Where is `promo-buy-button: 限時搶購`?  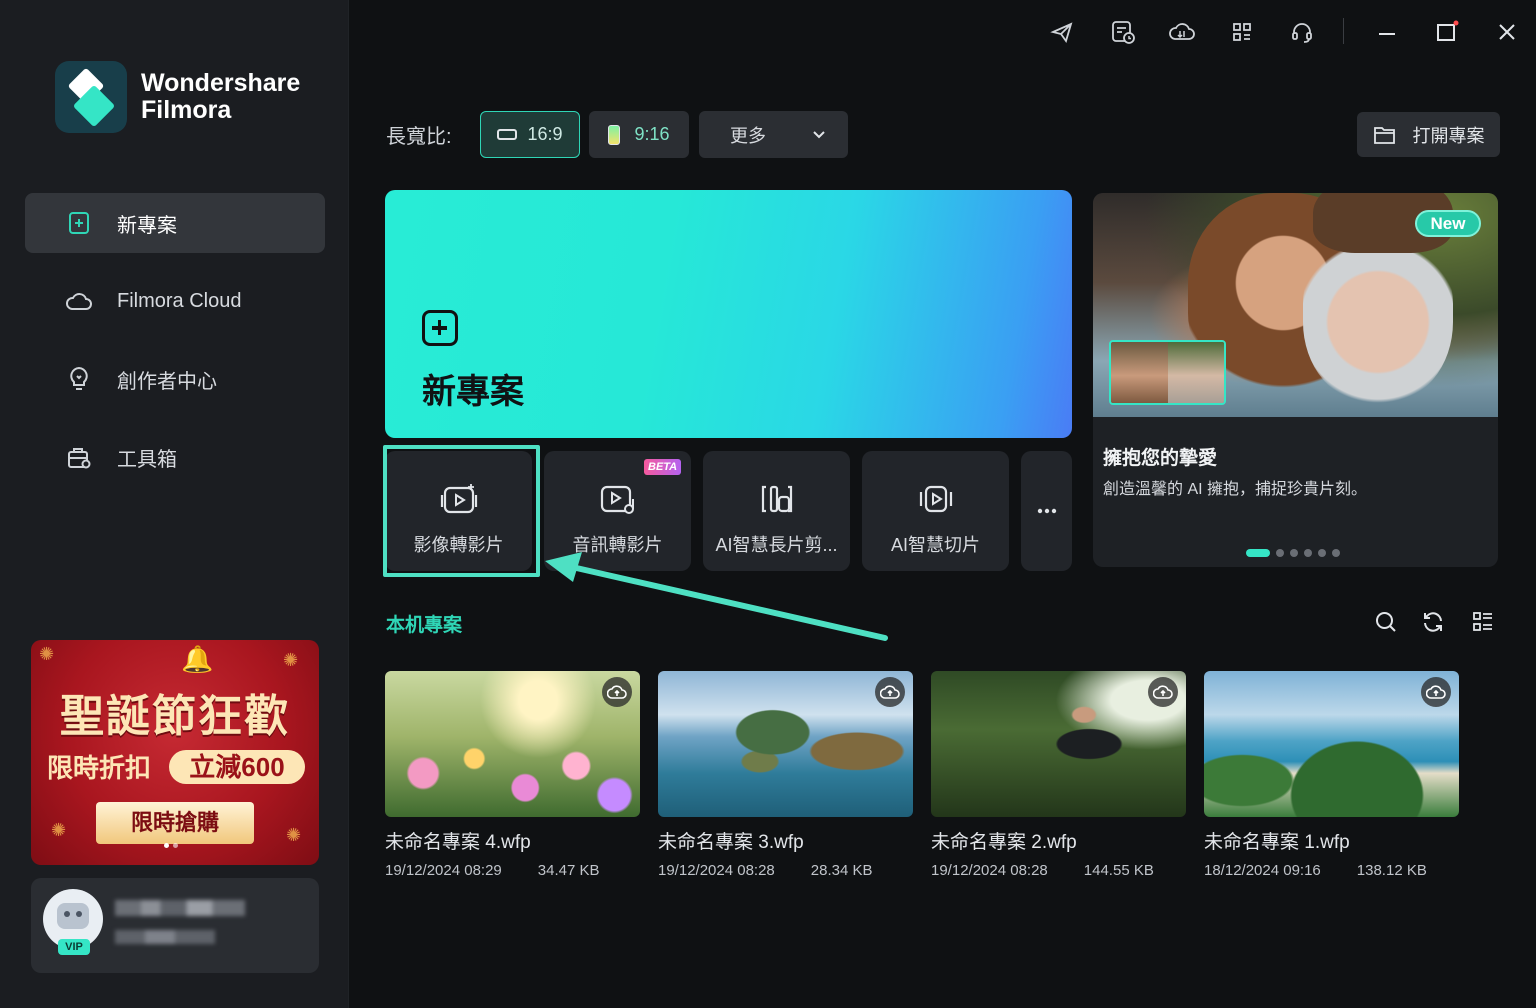
promo-buy-button: 限時搶購 is located at coordinates (175, 823).